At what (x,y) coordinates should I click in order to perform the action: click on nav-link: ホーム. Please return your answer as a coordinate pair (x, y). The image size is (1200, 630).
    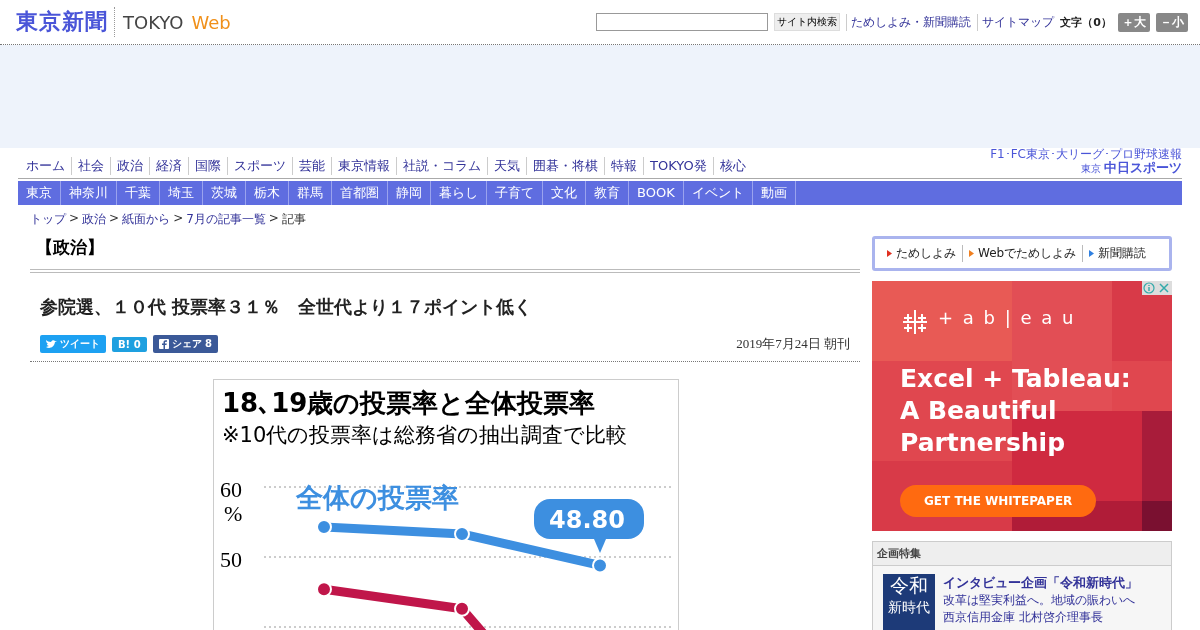
    Looking at the image, I should click on (45, 166).